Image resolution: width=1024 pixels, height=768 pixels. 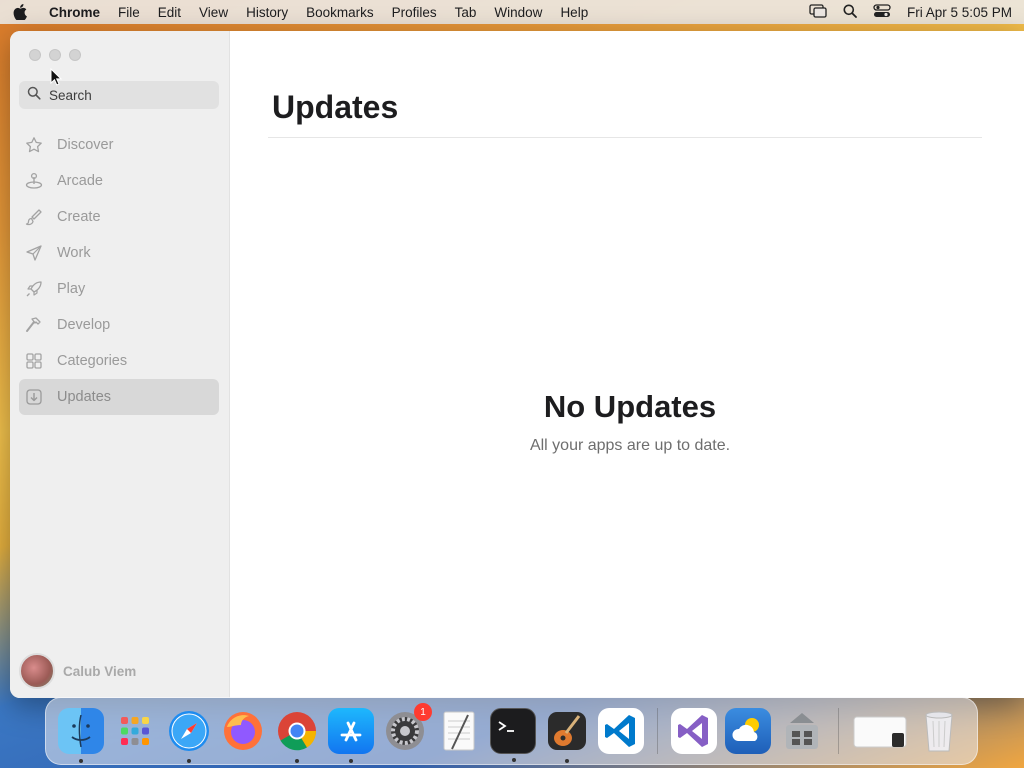 I want to click on apple-menu-icon, so click(x=20, y=12).